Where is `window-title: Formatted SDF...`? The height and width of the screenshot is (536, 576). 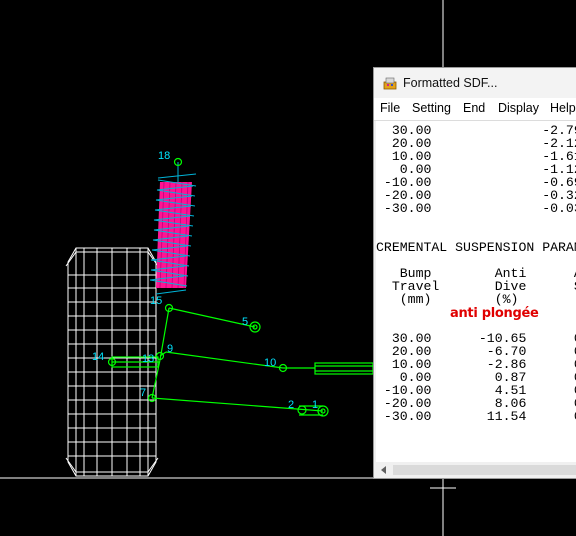 window-title: Formatted SDF... is located at coordinates (450, 83).